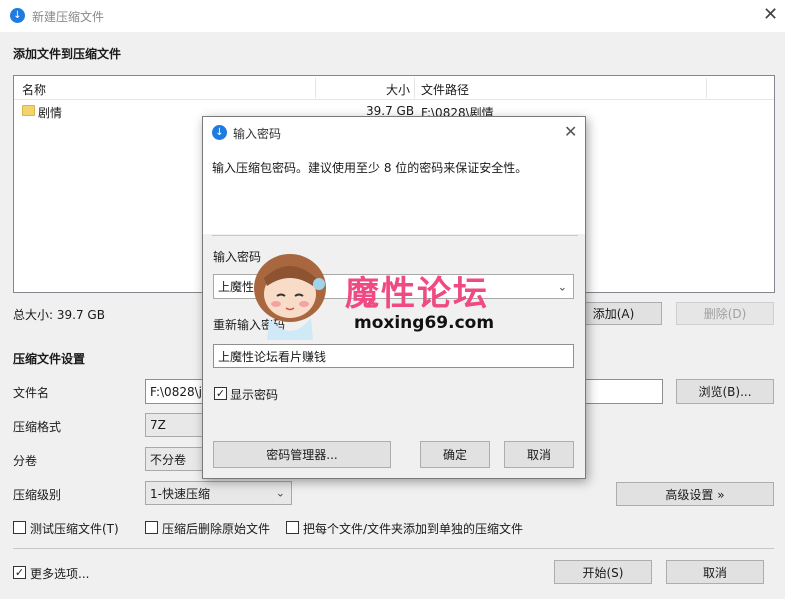 The width and height of the screenshot is (785, 599). What do you see at coordinates (28, 110) in the screenshot?
I see `folder-icon` at bounding box center [28, 110].